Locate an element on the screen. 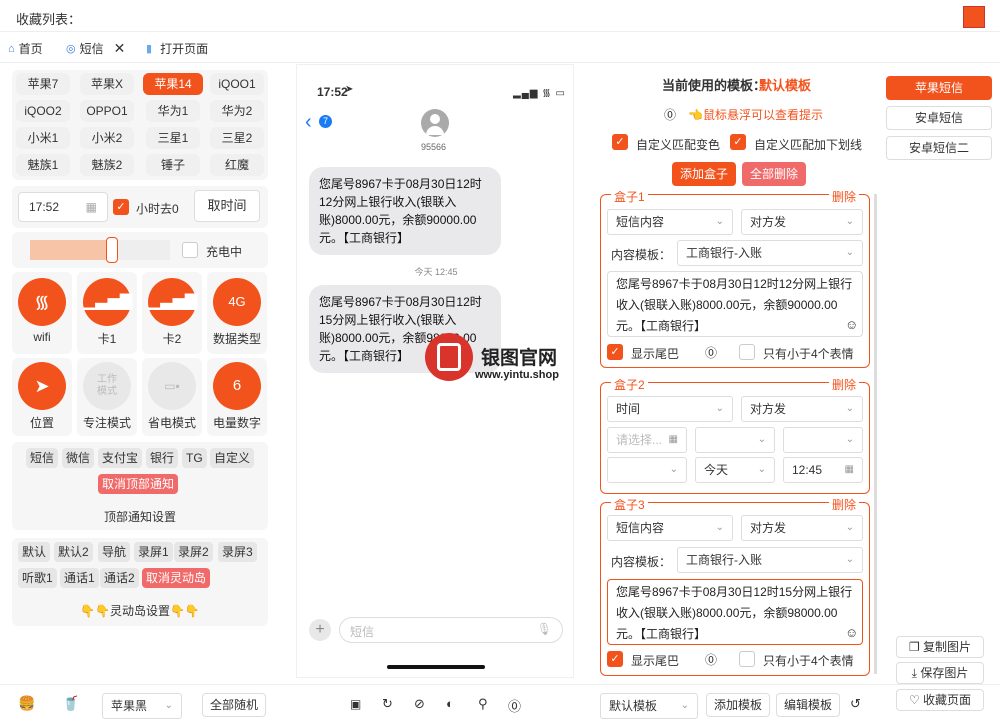  pin-icon: ⚲ is located at coordinates (483, 704).